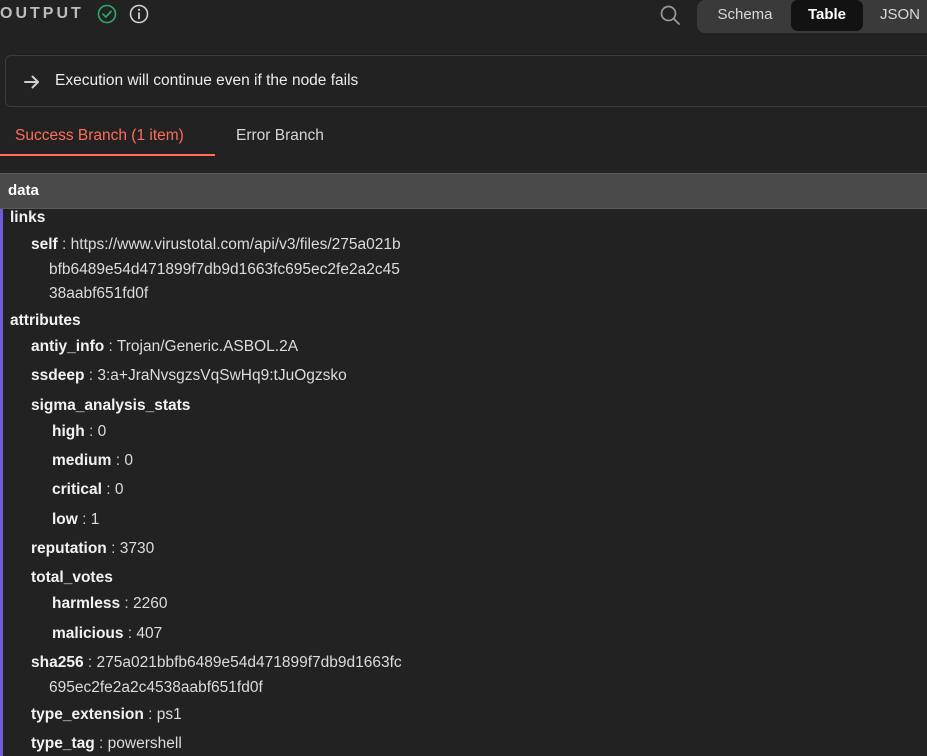 This screenshot has width=927, height=756. What do you see at coordinates (28, 217) in the screenshot?
I see `tree-node-links: links` at bounding box center [28, 217].